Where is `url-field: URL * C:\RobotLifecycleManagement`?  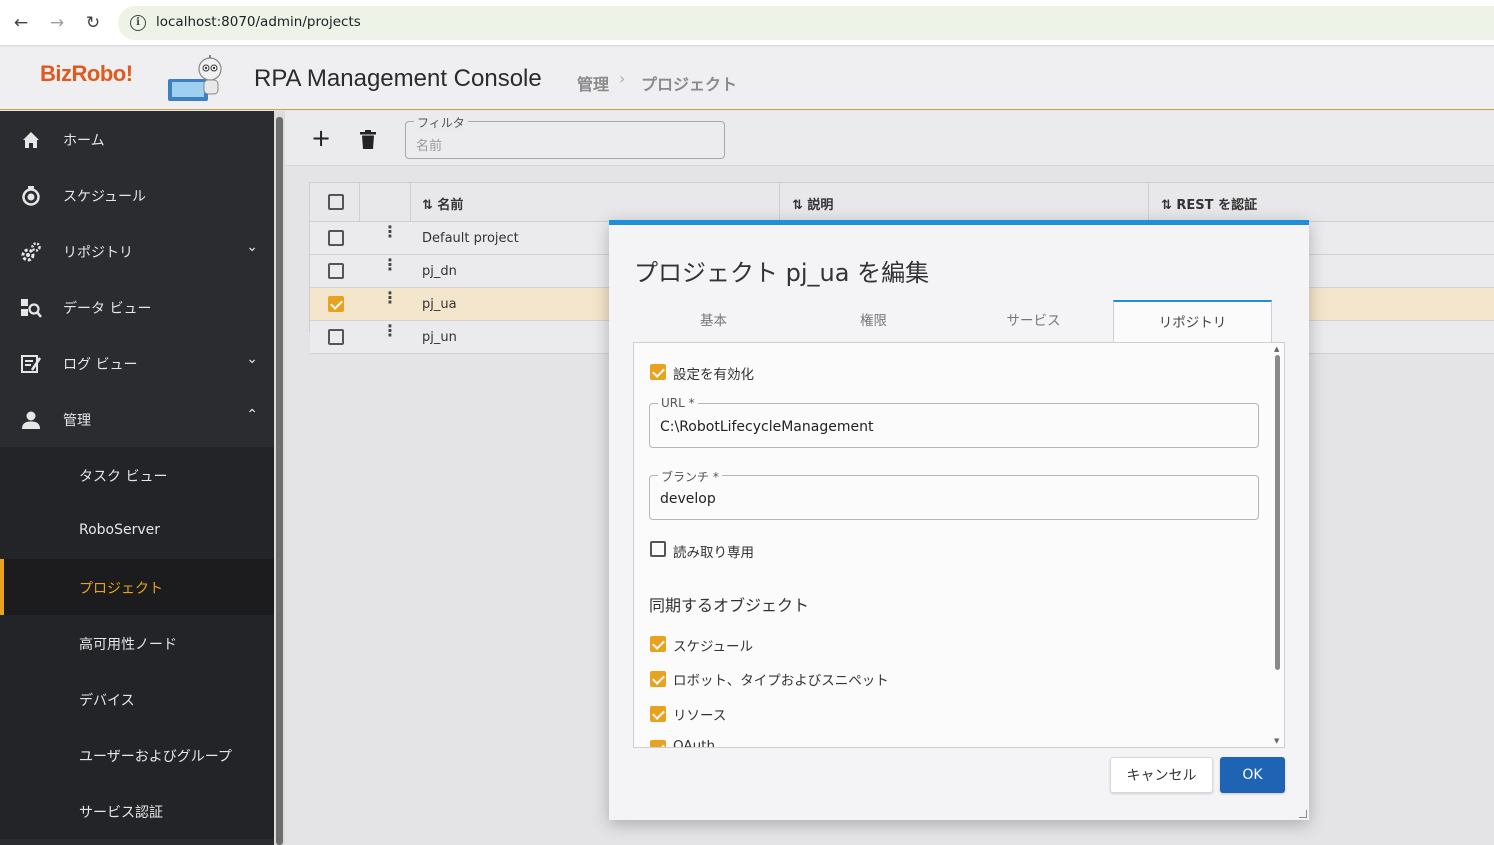
url-field: URL * C:\RobotLifecycleManagement is located at coordinates (954, 422).